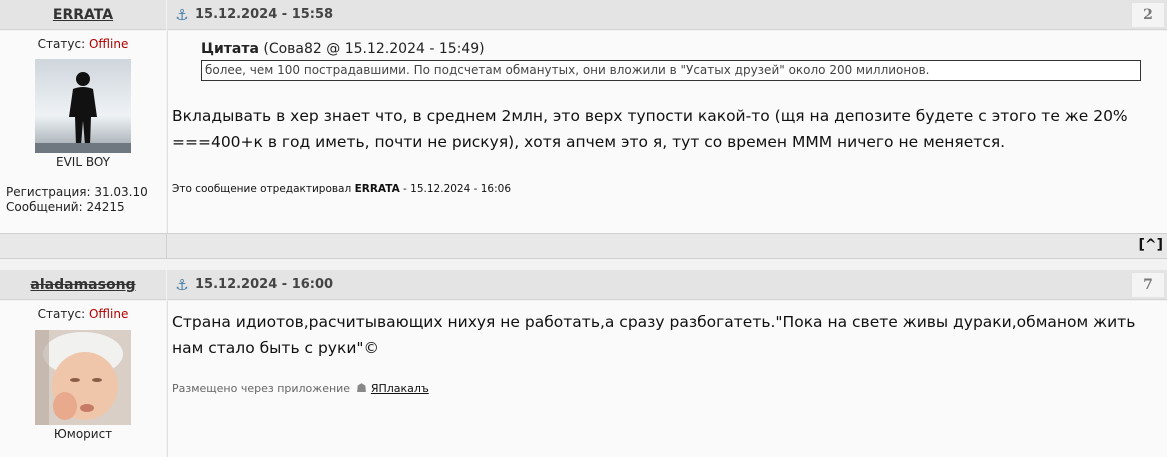 Image resolution: width=1167 pixels, height=457 pixels. What do you see at coordinates (262, 189) in the screenshot?
I see `edited-prefix: Это сообщение отредактировал` at bounding box center [262, 189].